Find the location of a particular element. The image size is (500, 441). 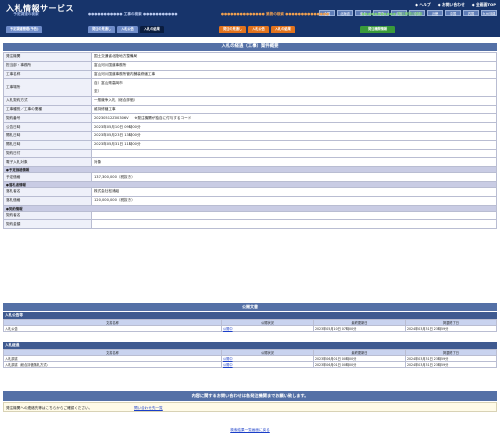

help-link: ◆ ヘルプ is located at coordinates (423, 5).